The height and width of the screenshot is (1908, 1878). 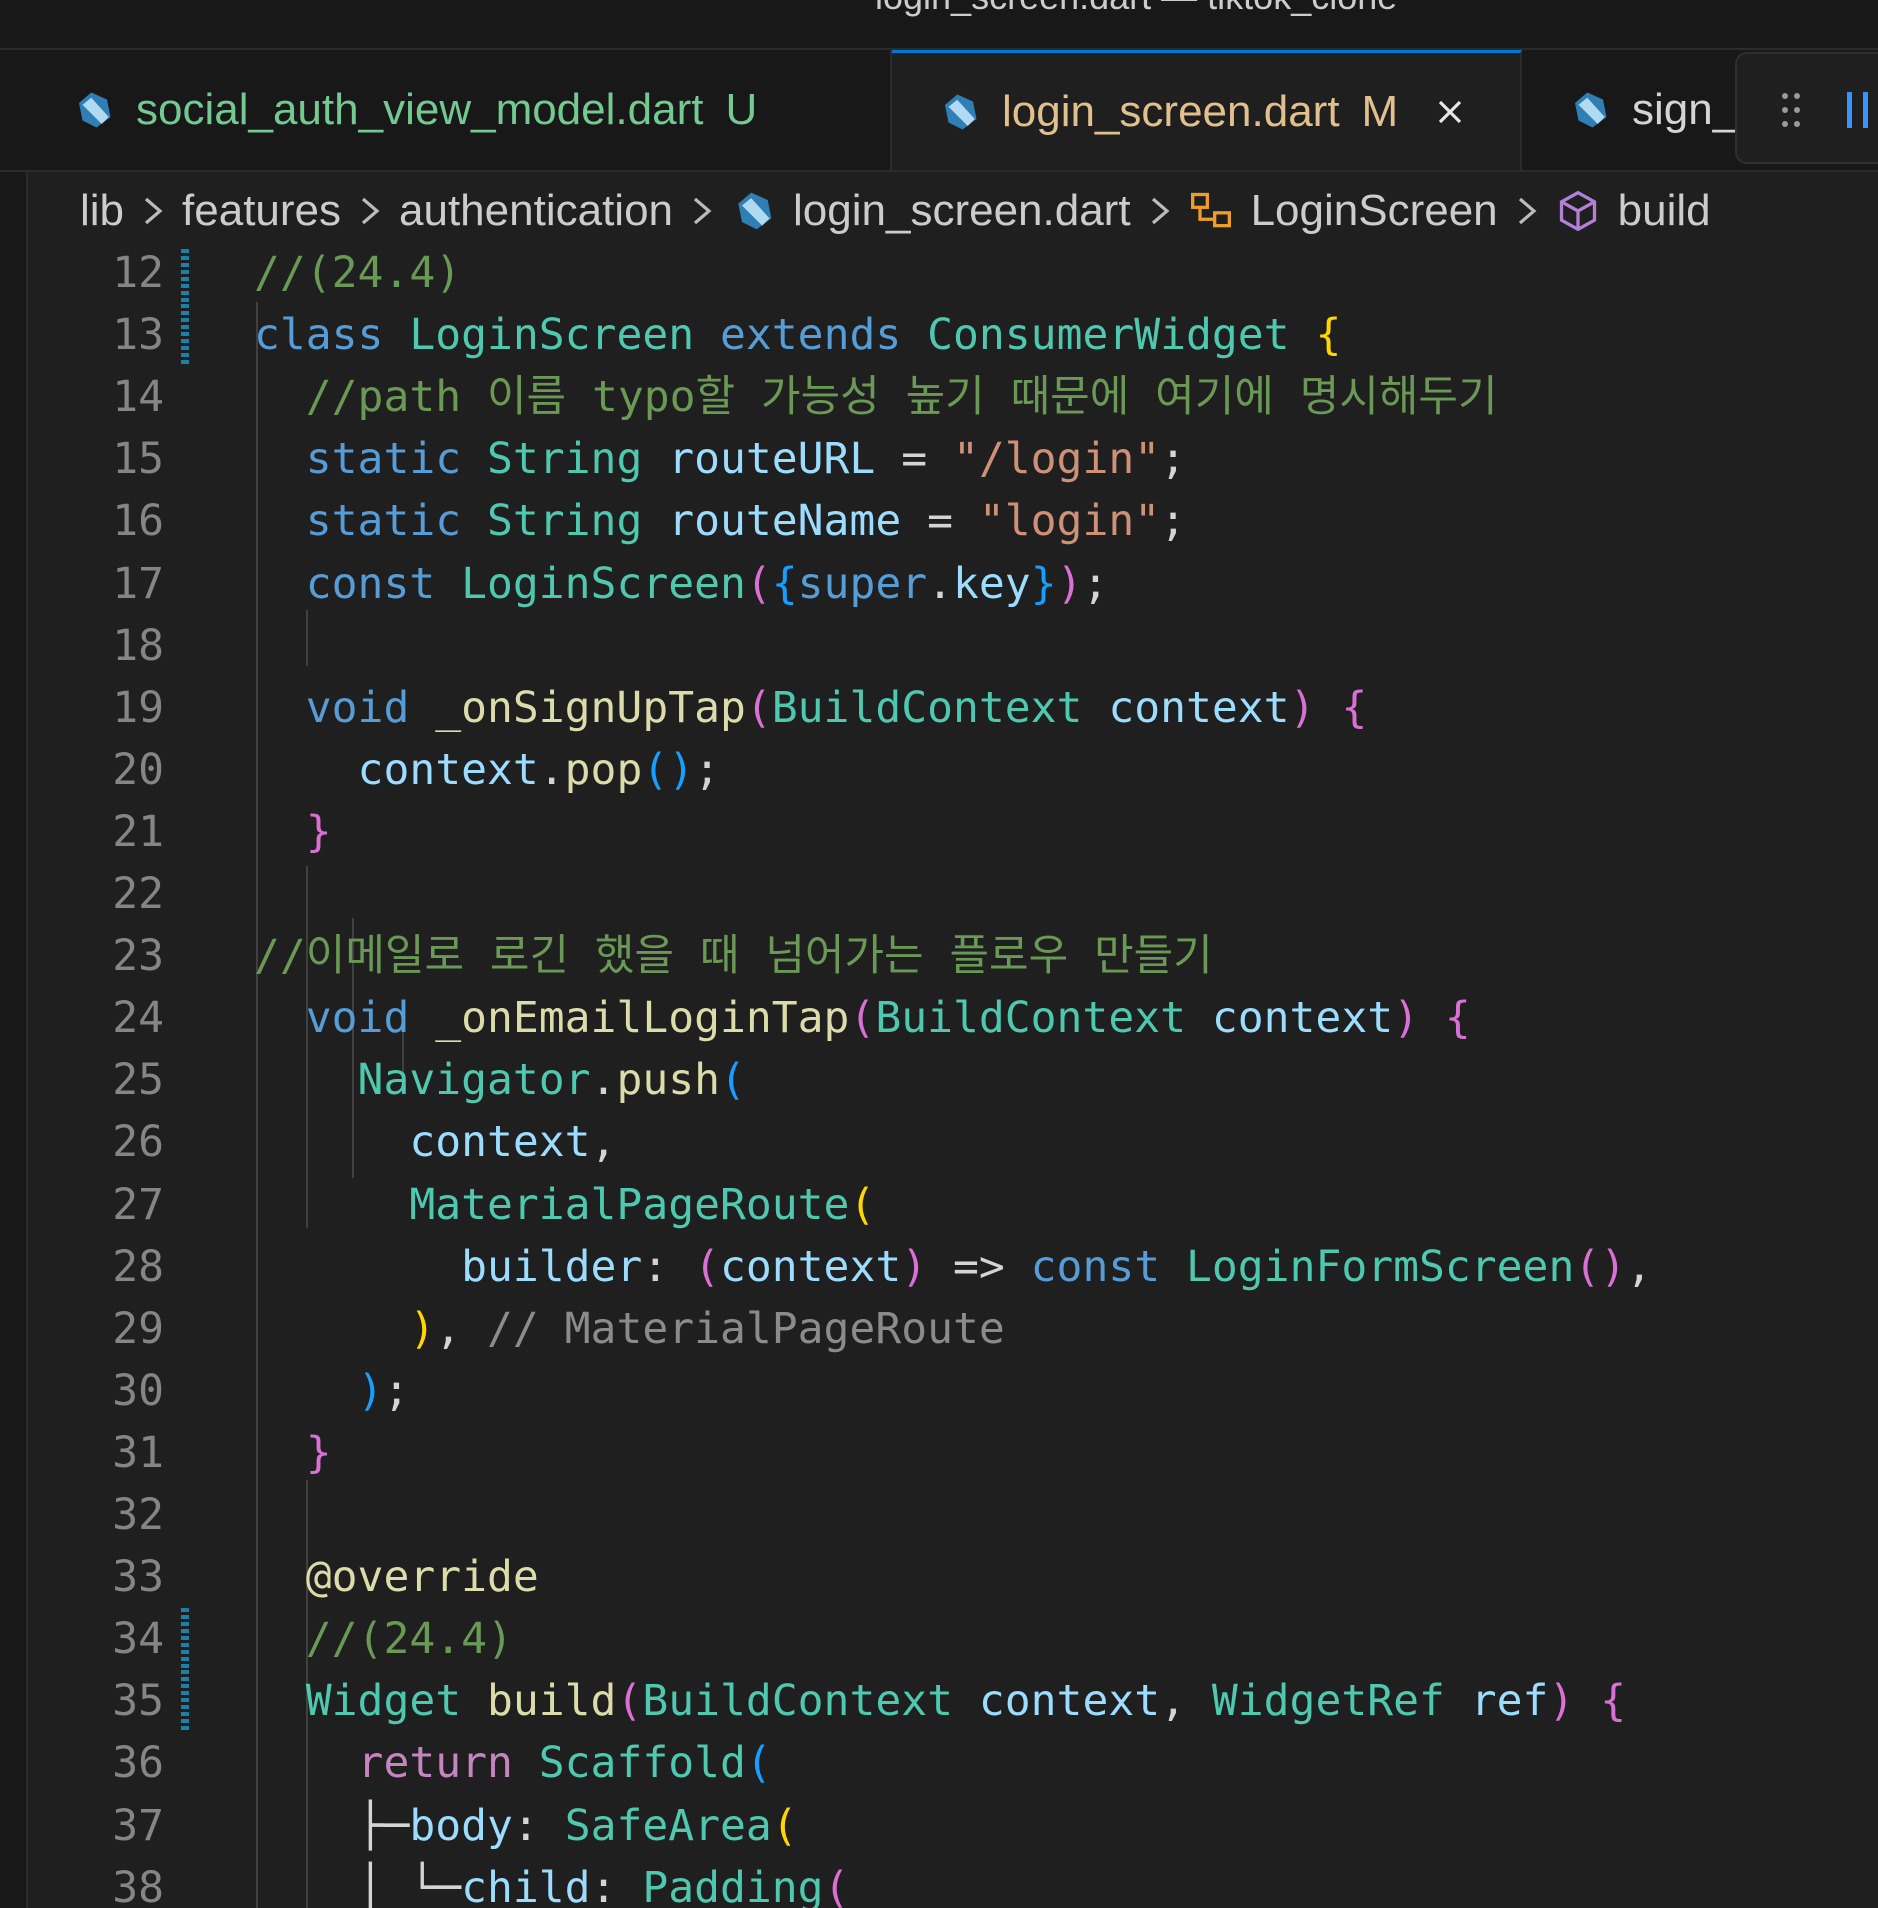 I want to click on line-number: 20, so click(x=138, y=769).